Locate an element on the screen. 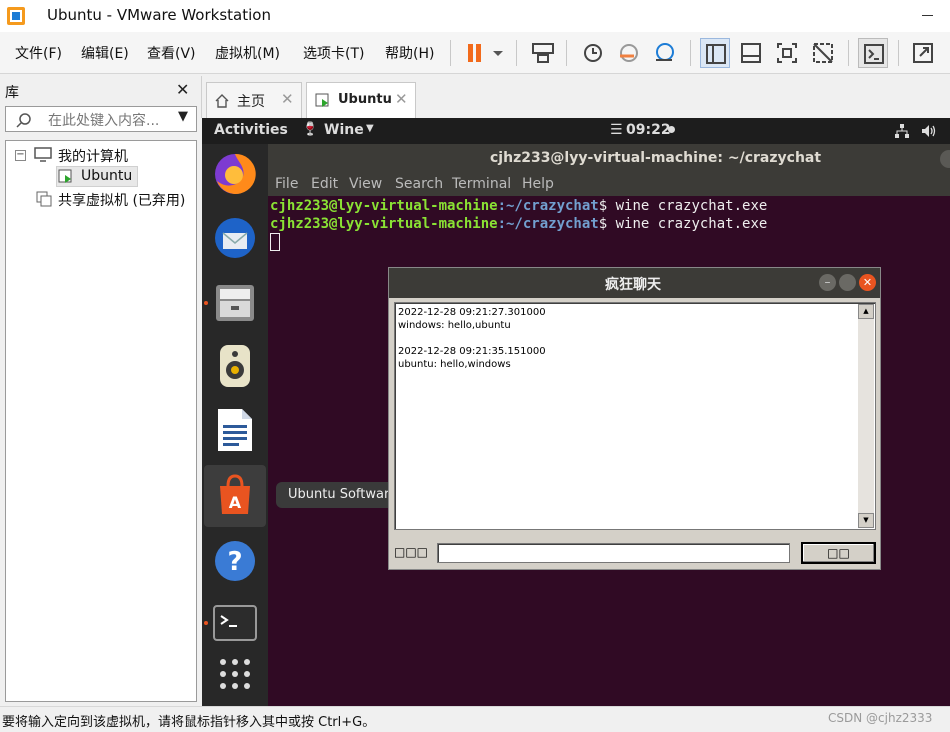 The width and height of the screenshot is (950, 732). scroll-down-icon: ▼ is located at coordinates (866, 520).